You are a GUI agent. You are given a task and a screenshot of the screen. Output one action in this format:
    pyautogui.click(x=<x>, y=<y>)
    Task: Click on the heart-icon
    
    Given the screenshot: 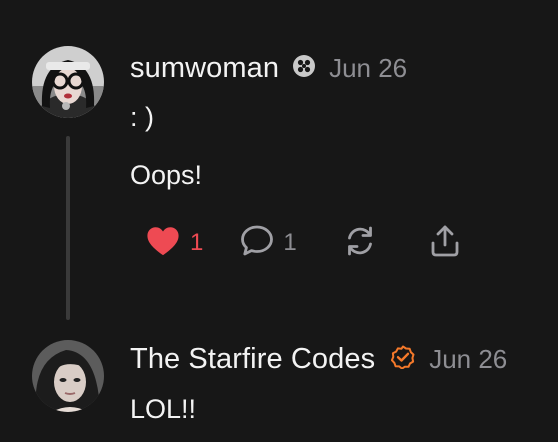 What is the action you would take?
    pyautogui.click(x=163, y=243)
    